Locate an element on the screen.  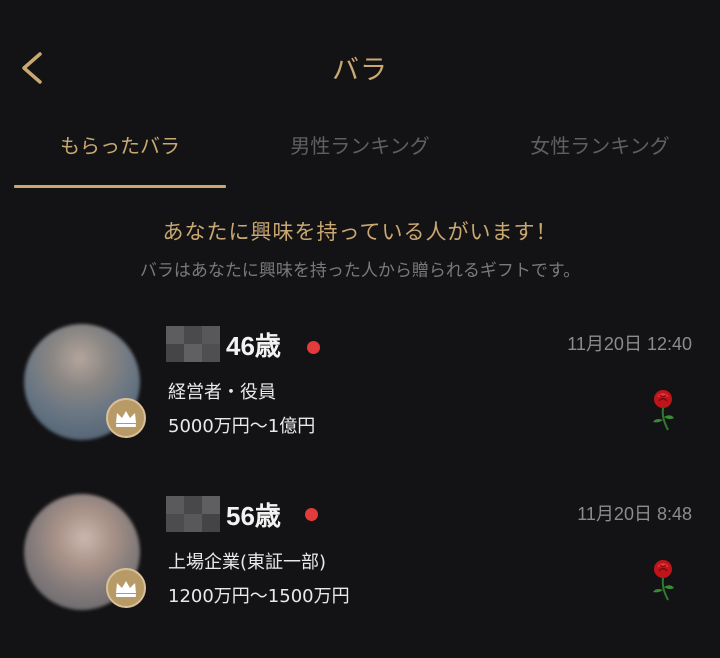
tab-bar: もらったバラ 男性ランキング 女性ランキング is located at coordinates (360, 153).